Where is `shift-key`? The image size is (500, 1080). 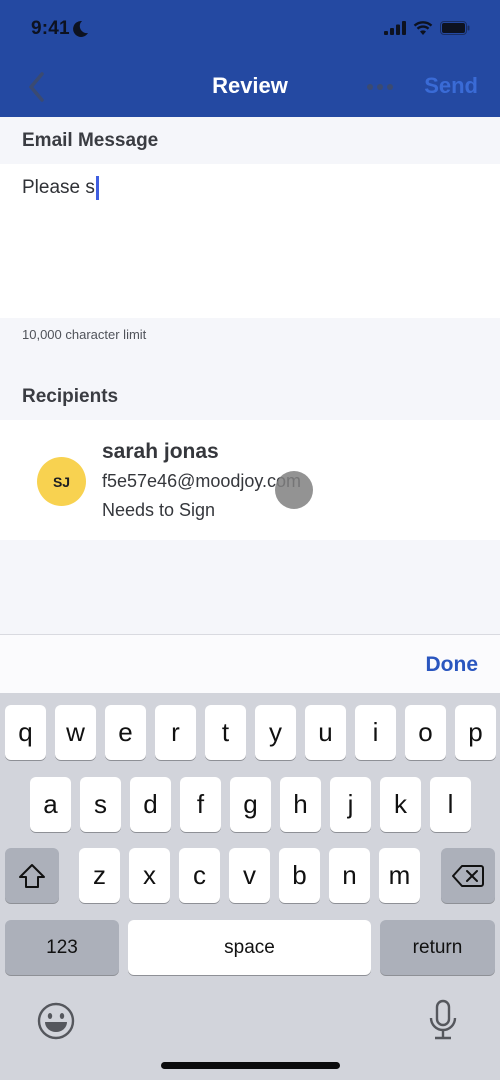
shift-key is located at coordinates (32, 875).